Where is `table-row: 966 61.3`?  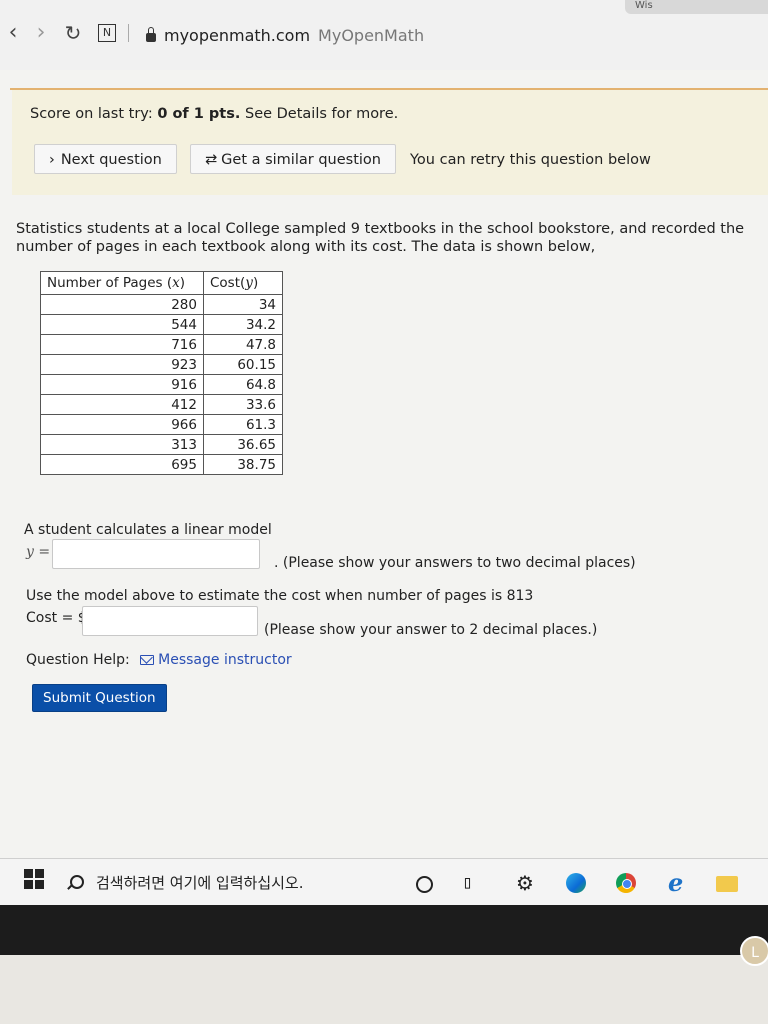 table-row: 966 61.3 is located at coordinates (161, 424).